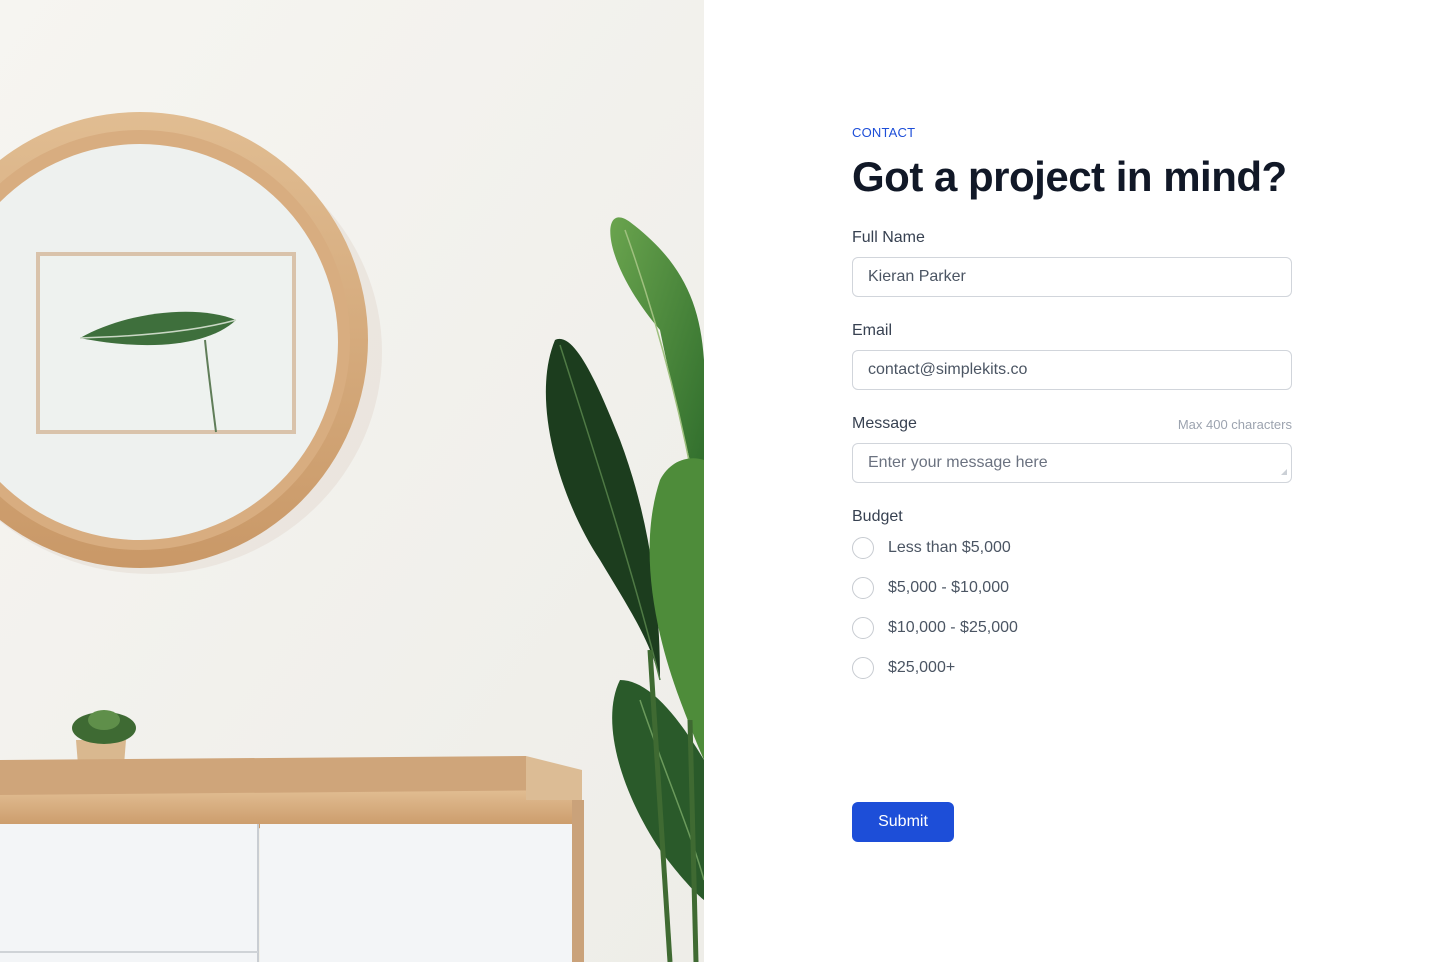 This screenshot has width=1440, height=962. I want to click on budget-option-25000-plus: $25,000+, so click(903, 668).